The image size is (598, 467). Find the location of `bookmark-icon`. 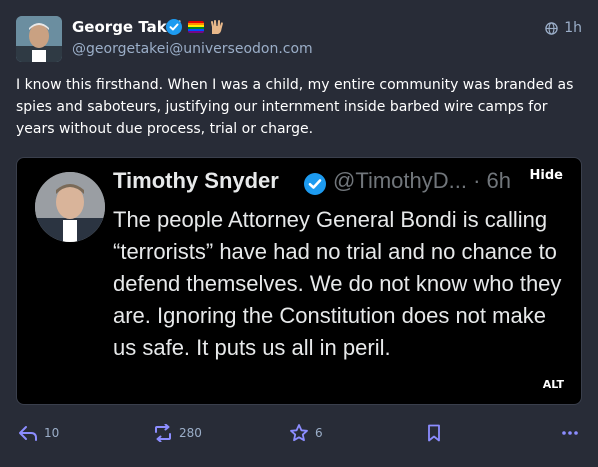

bookmark-icon is located at coordinates (434, 433).